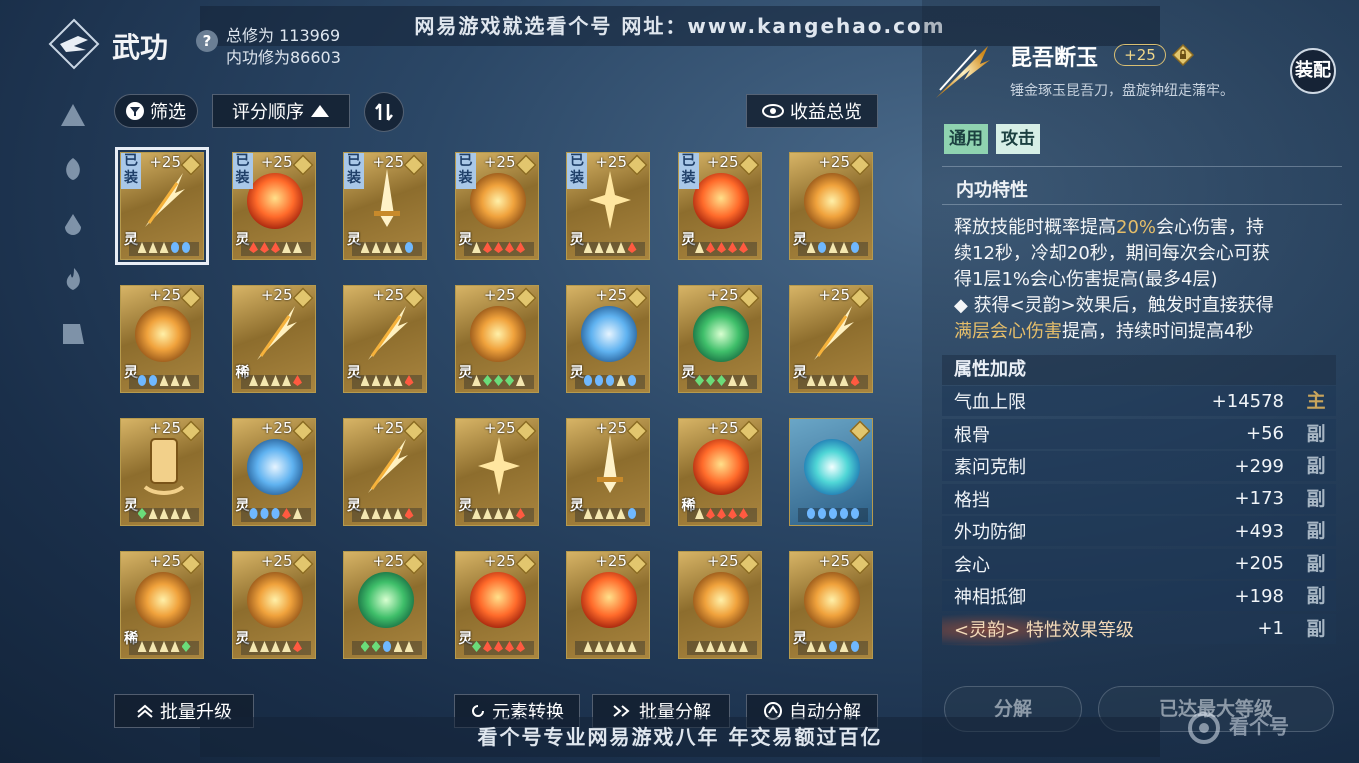 The width and height of the screenshot is (1359, 763). Describe the element at coordinates (1139, 401) in the screenshot. I see `attribute-row: 气血上限 +14578 主` at that location.